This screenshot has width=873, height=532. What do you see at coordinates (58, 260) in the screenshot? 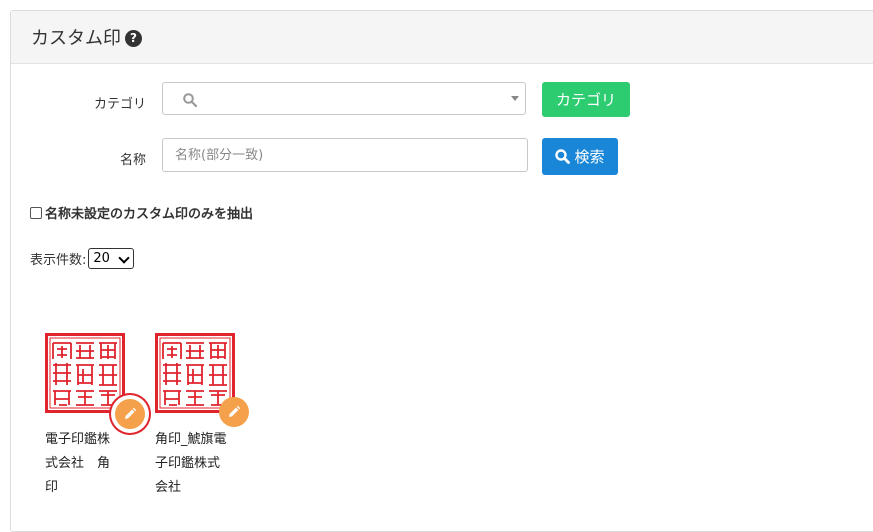
I see `per-page-label: 表示件数:` at bounding box center [58, 260].